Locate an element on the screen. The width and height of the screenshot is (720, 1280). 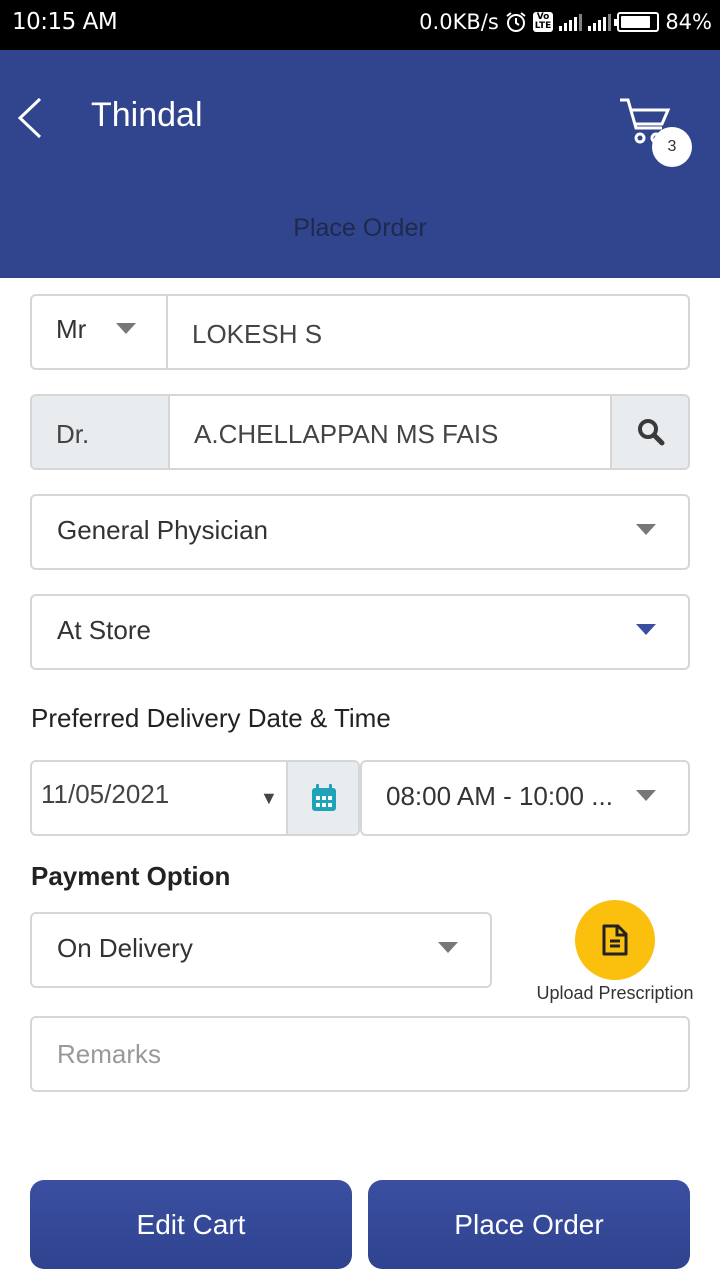
signal-icon is located at coordinates (600, 22).